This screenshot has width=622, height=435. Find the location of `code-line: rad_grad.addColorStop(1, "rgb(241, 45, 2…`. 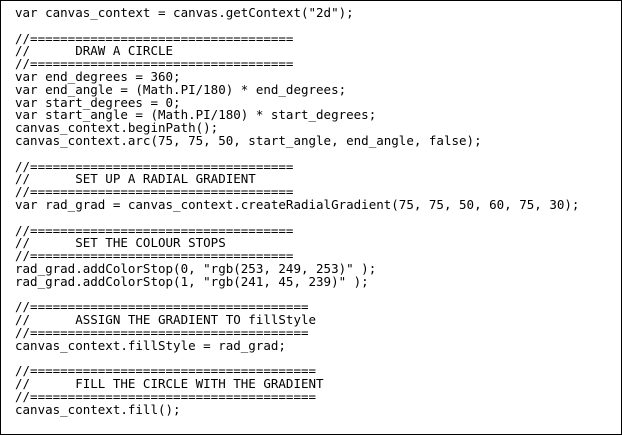

code-line: rad_grad.addColorStop(1, "rgb(241, 45, 2… is located at coordinates (192, 281).